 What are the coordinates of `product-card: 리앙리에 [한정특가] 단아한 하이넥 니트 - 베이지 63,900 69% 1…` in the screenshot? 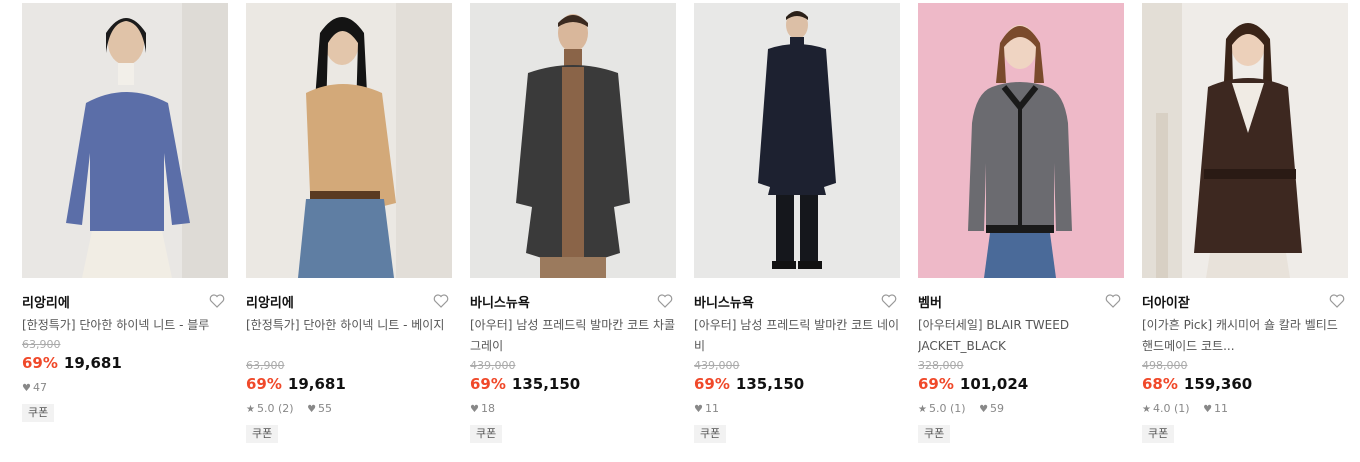 It's located at (349, 223).